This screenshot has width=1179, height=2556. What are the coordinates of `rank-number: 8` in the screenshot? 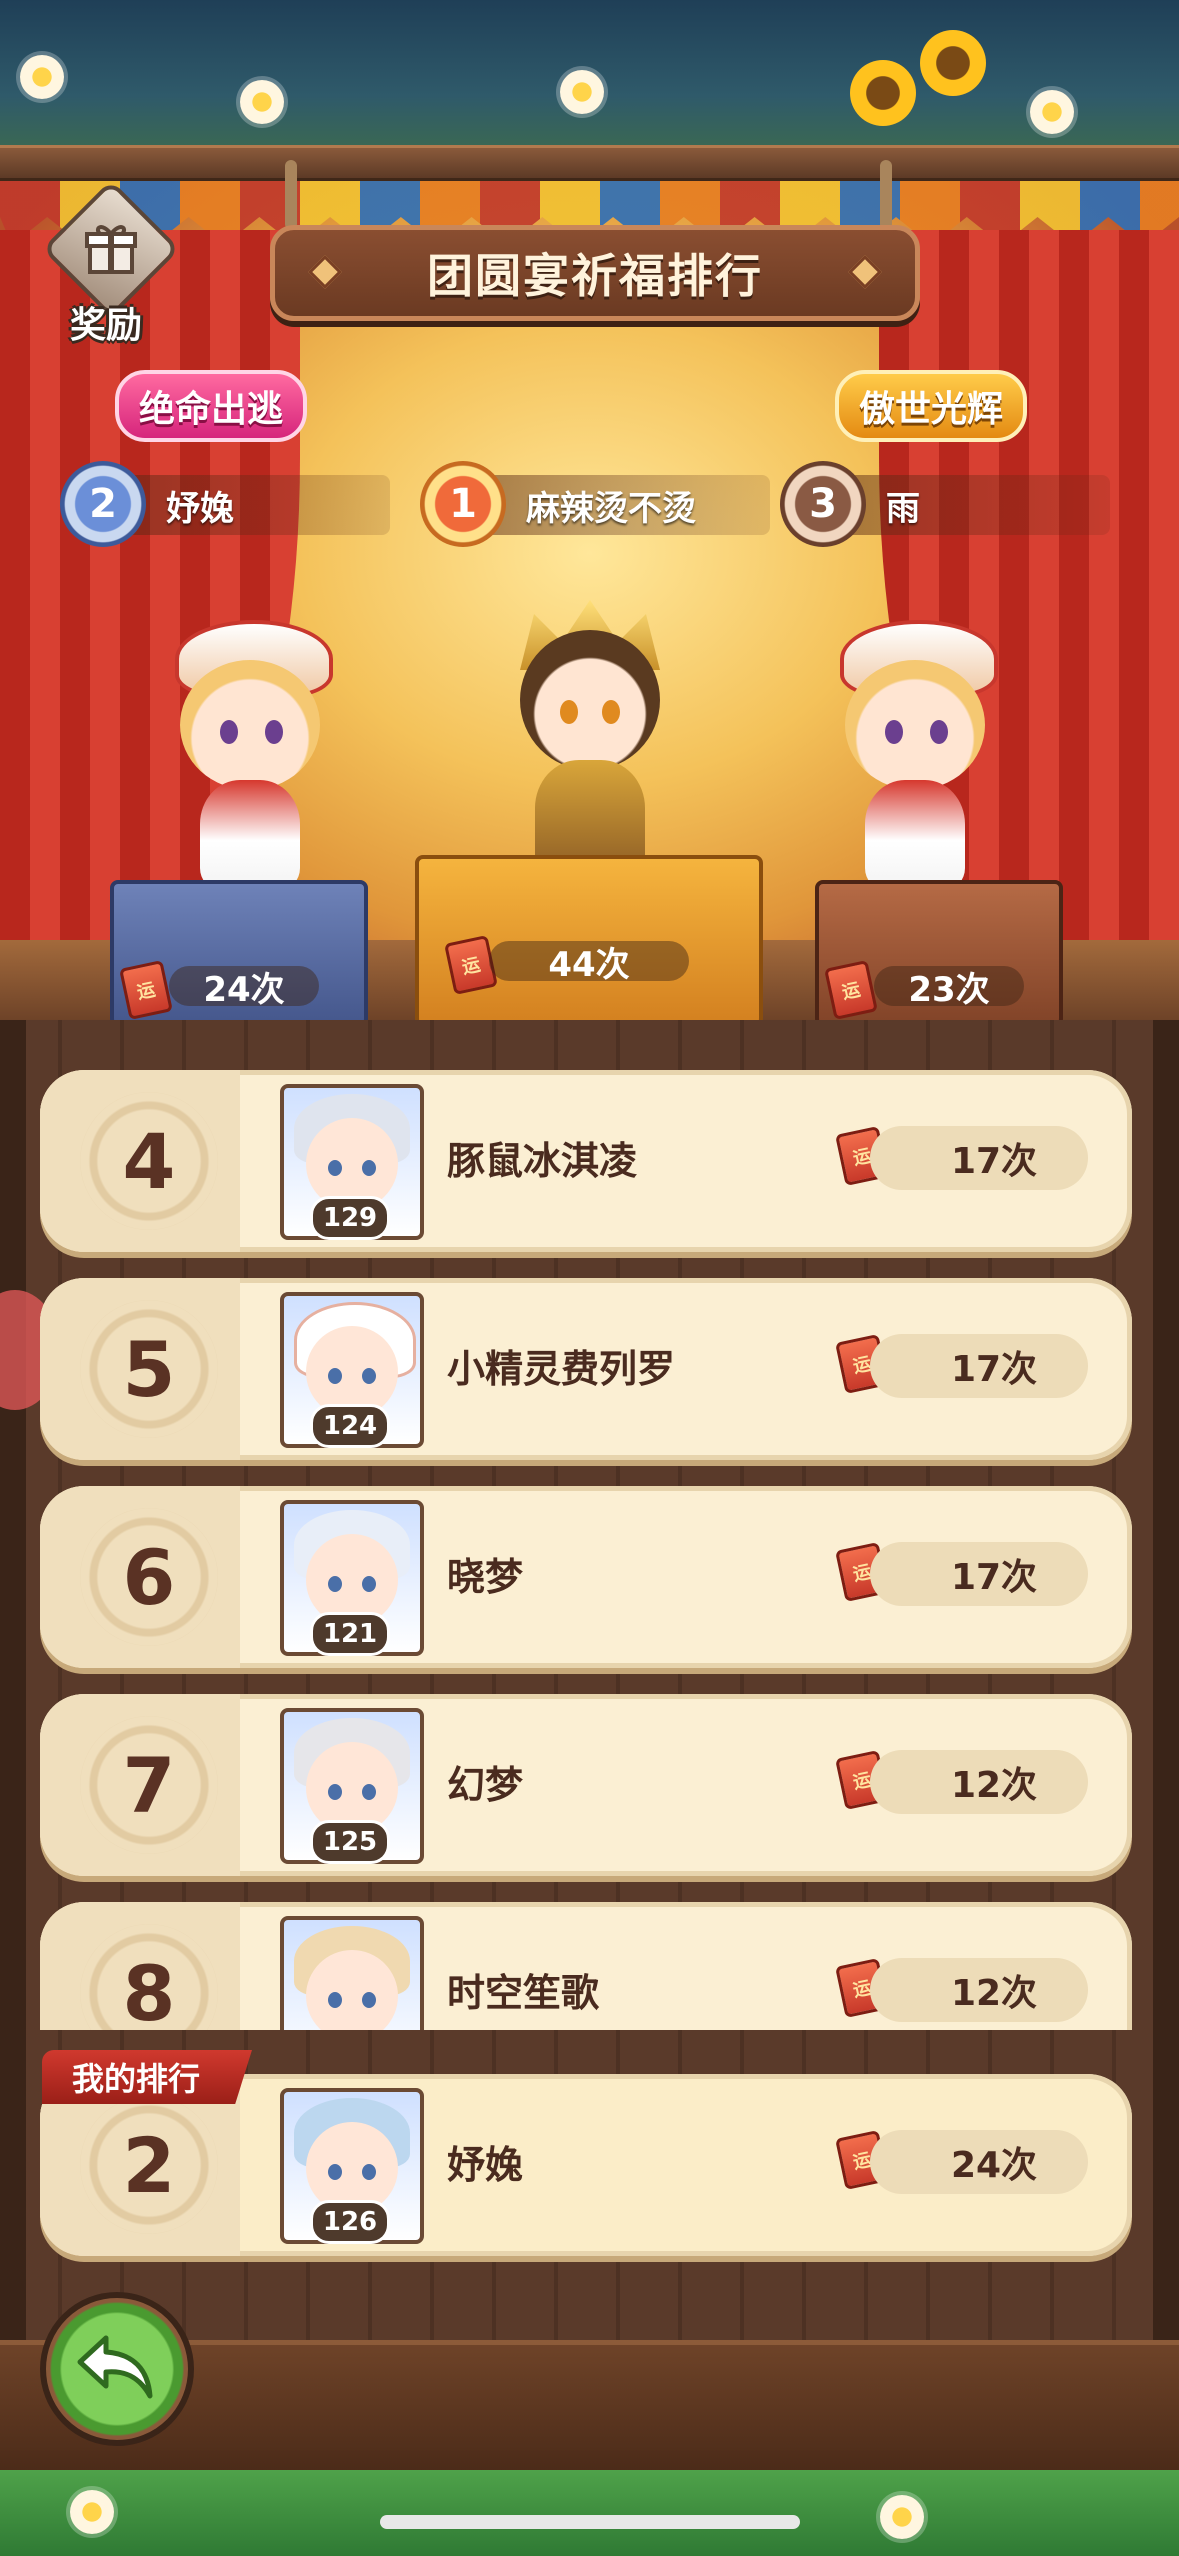 It's located at (149, 1989).